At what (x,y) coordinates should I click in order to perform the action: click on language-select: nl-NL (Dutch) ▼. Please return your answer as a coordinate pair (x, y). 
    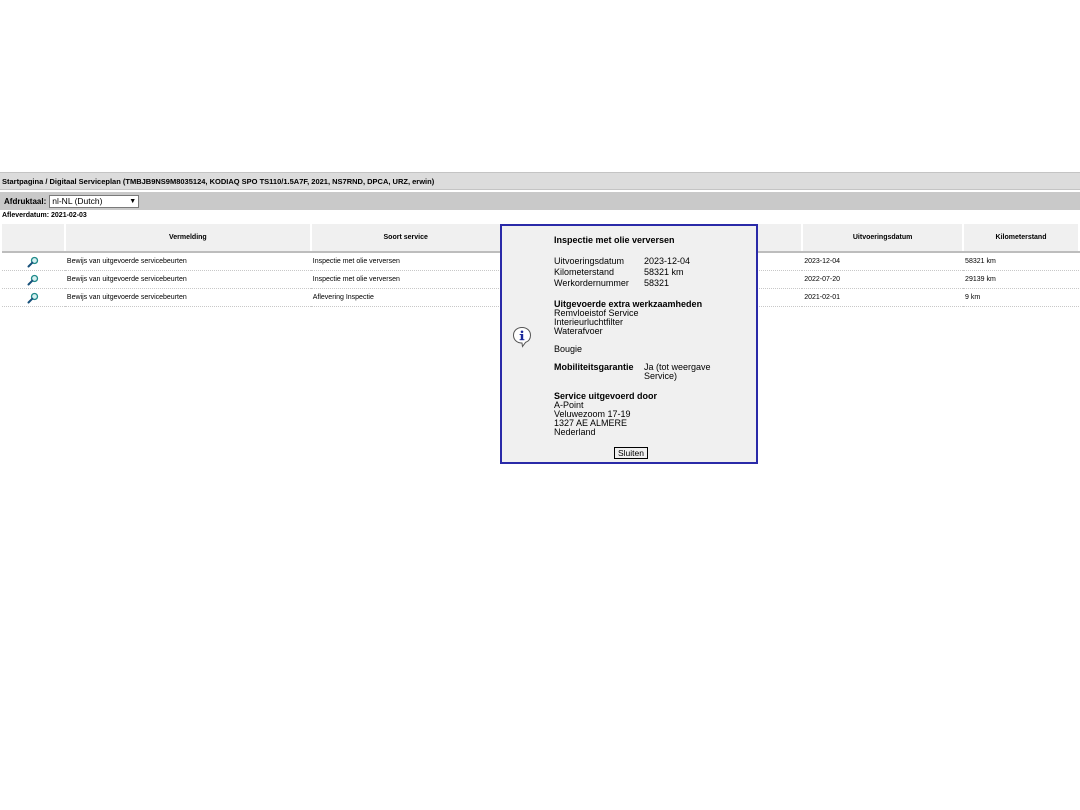
    Looking at the image, I should click on (94, 201).